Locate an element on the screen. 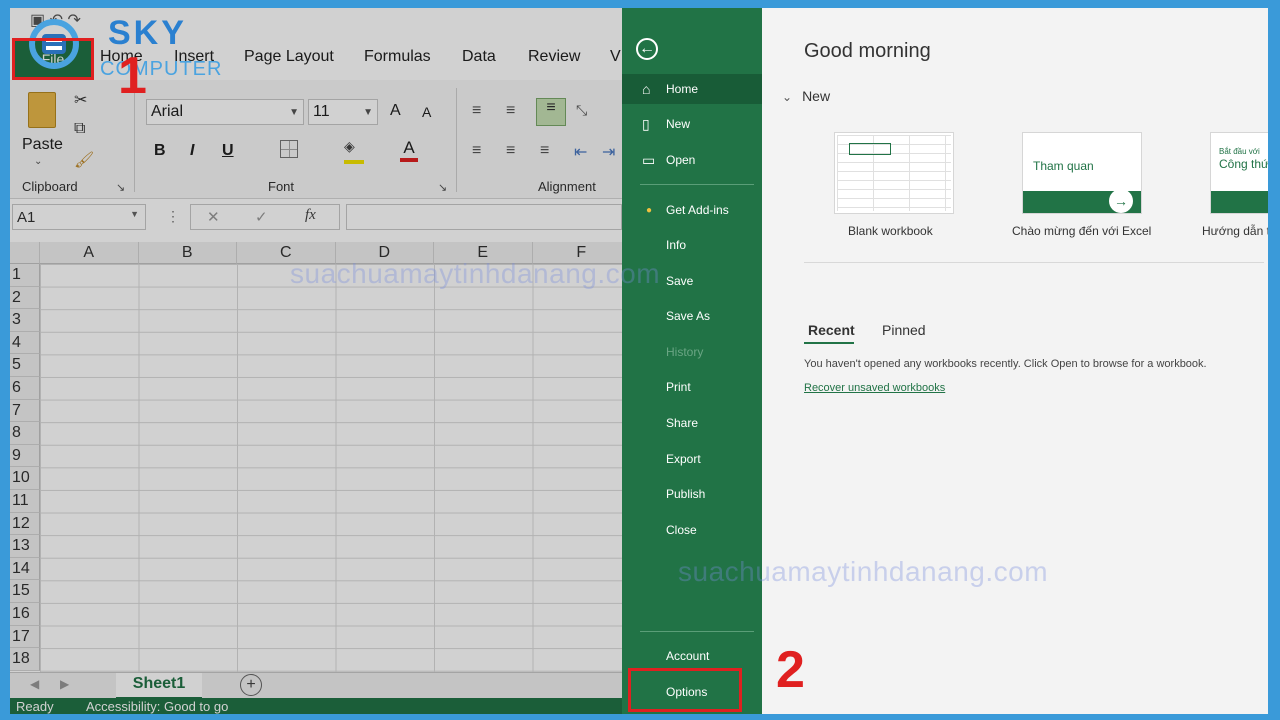 The width and height of the screenshot is (1280, 720). row-header: 1 is located at coordinates (25, 275).